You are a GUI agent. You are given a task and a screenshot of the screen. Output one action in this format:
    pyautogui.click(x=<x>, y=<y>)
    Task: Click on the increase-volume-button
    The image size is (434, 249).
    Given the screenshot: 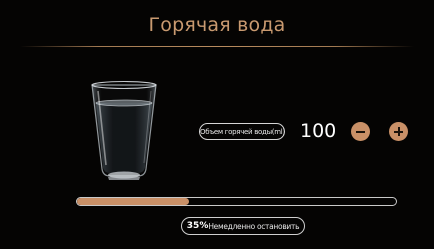 What is the action you would take?
    pyautogui.click(x=398, y=131)
    